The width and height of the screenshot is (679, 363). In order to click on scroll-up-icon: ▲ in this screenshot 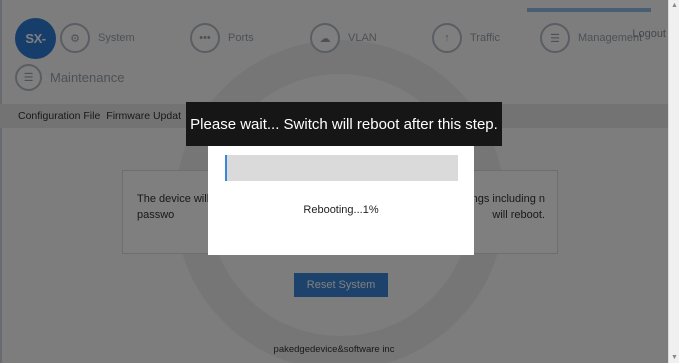, I will do `click(674, 5)`.